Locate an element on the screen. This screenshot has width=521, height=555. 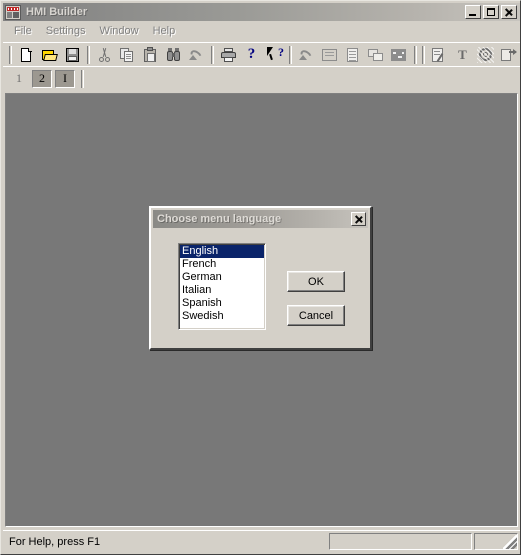
block-list-button is located at coordinates (352, 55).